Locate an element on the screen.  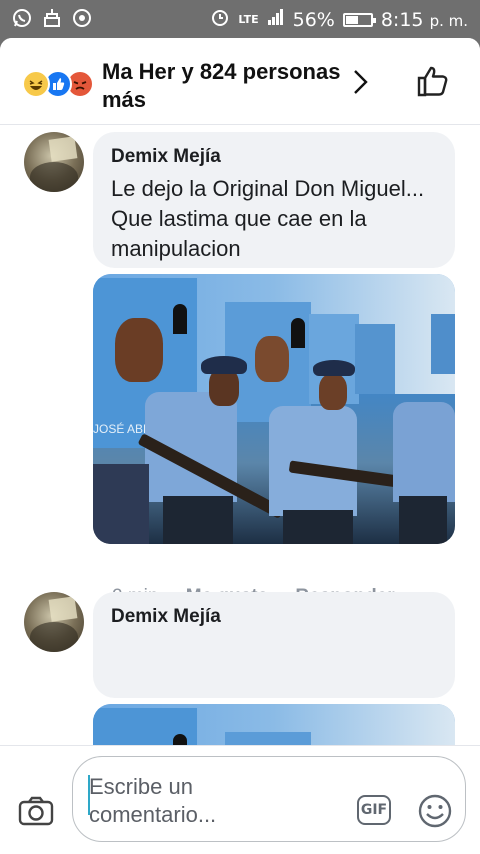
status-bar: LTE 56% 8:15 p. m. is located at coordinates (240, 19).